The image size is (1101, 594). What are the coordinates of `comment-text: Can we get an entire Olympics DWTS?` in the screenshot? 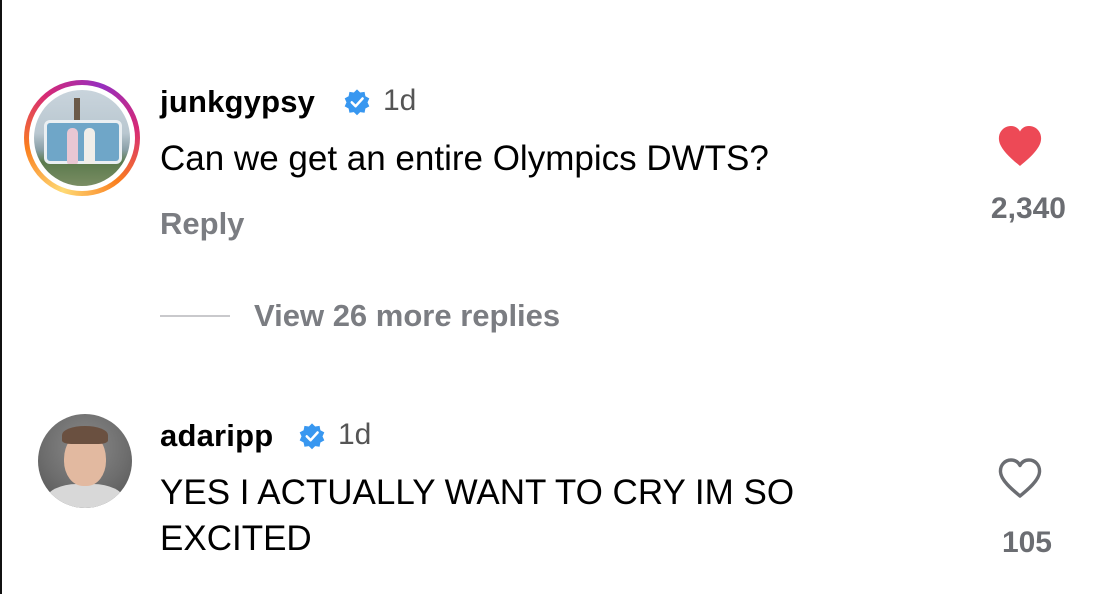 It's located at (464, 158).